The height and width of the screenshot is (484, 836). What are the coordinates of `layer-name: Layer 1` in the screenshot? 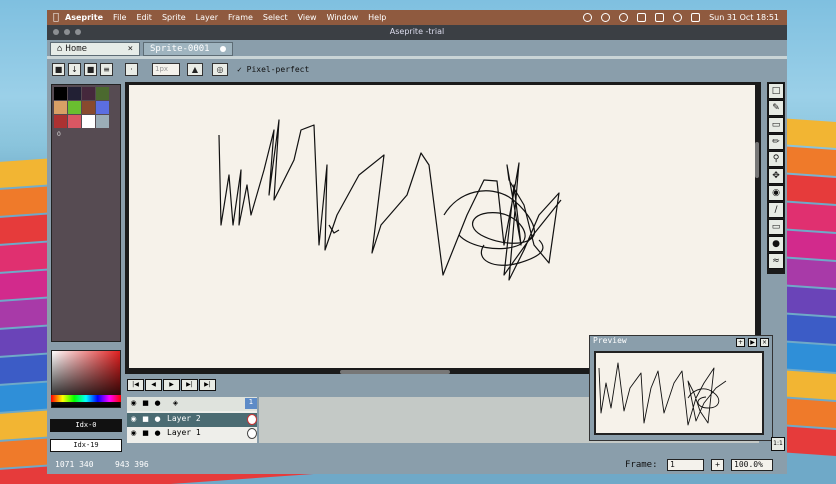 It's located at (184, 432).